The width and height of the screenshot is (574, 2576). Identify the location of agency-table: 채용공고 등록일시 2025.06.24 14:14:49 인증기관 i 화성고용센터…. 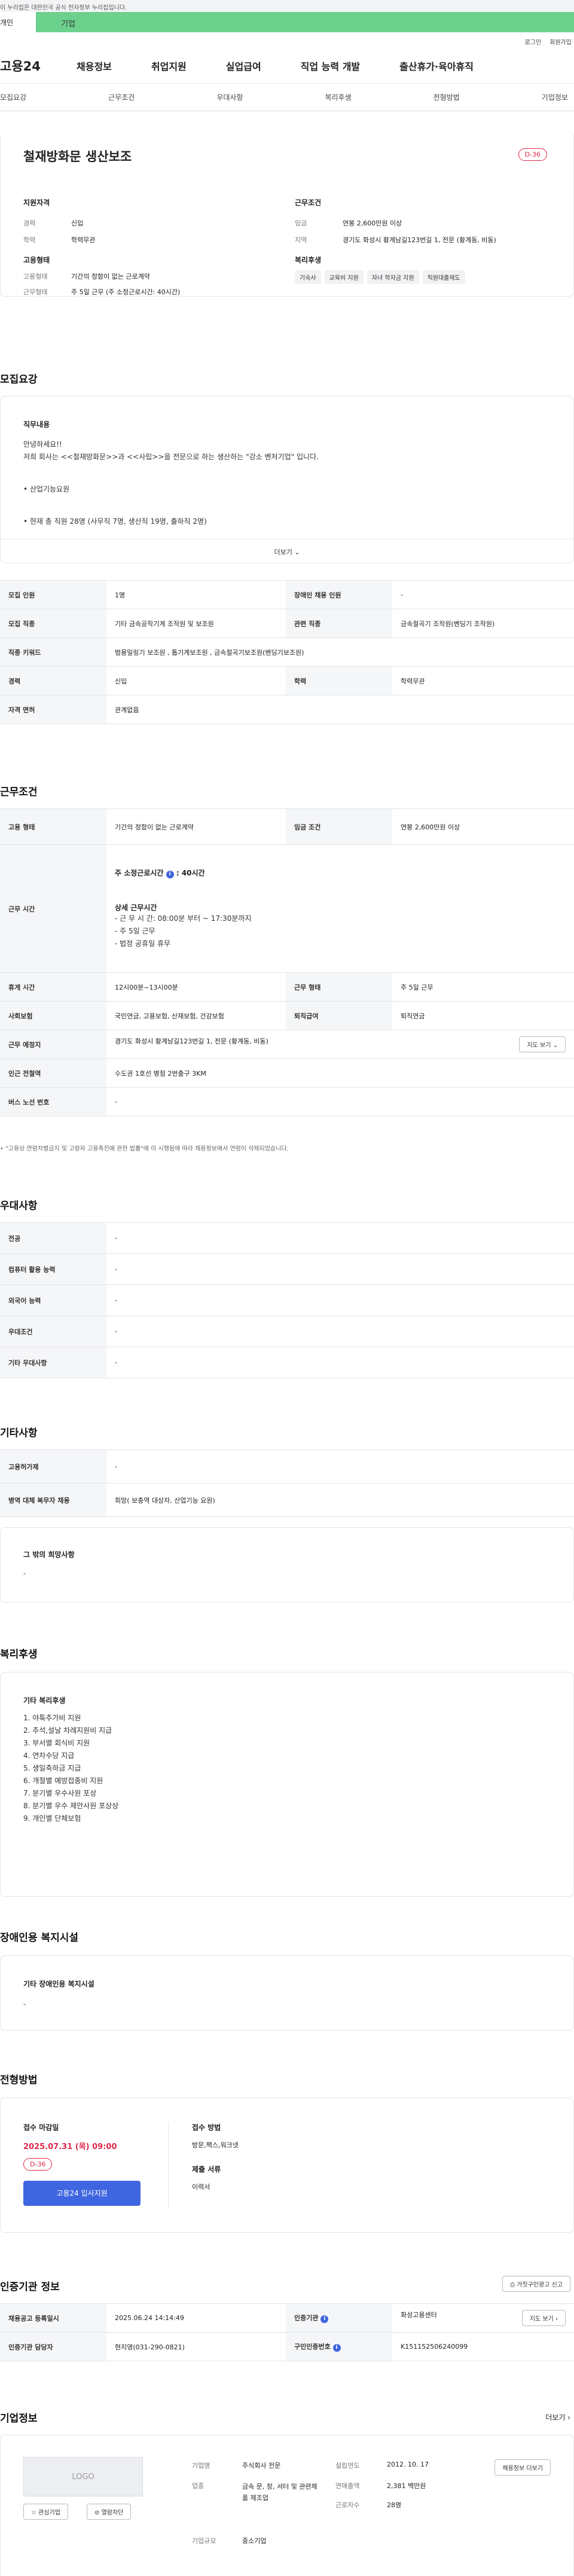
(287, 2332).